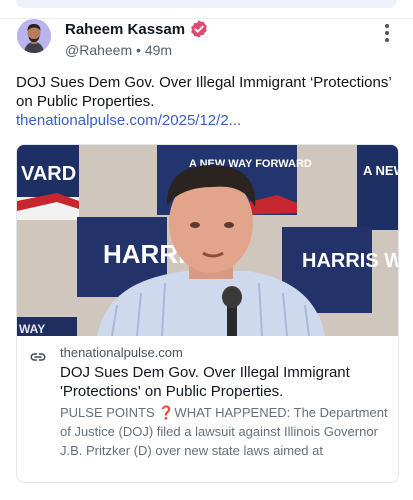 The width and height of the screenshot is (413, 500). I want to click on sign-text-harris-walz: HARRIS WALZ, so click(350, 261).